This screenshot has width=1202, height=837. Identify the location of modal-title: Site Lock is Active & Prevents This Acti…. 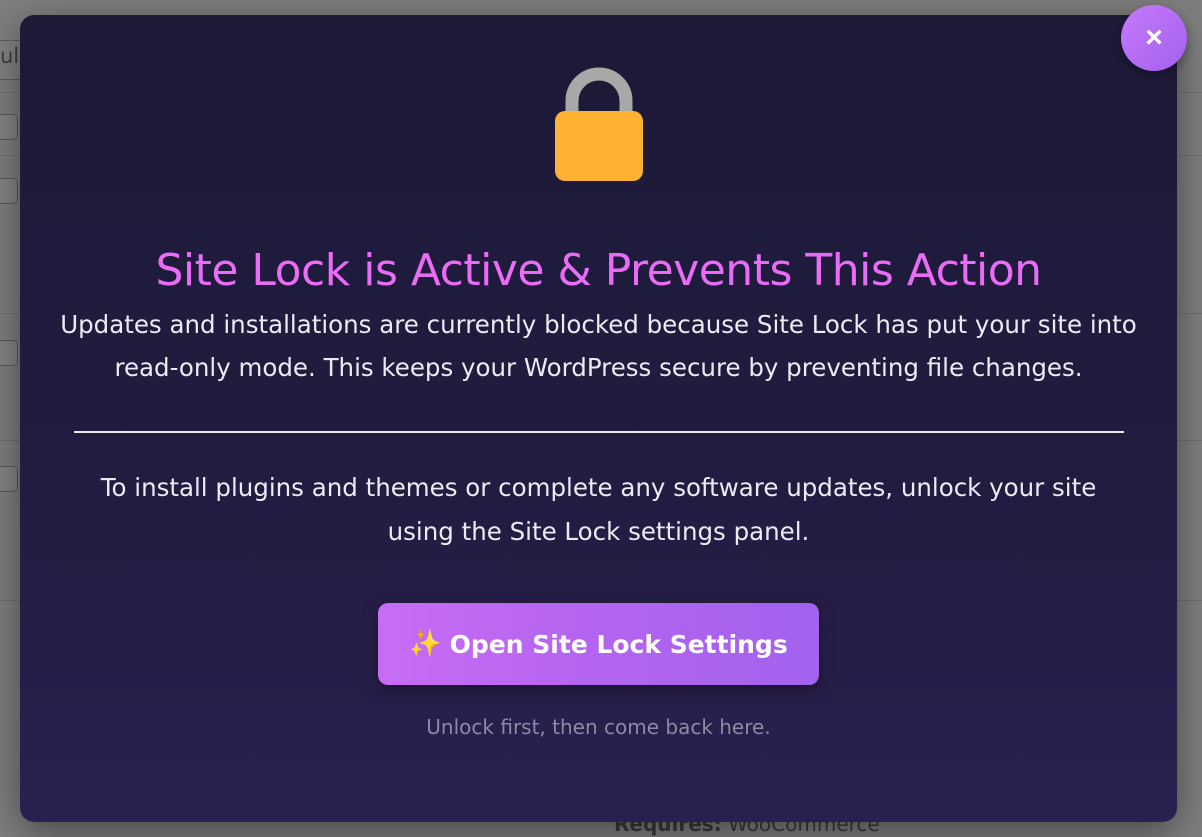
(598, 270).